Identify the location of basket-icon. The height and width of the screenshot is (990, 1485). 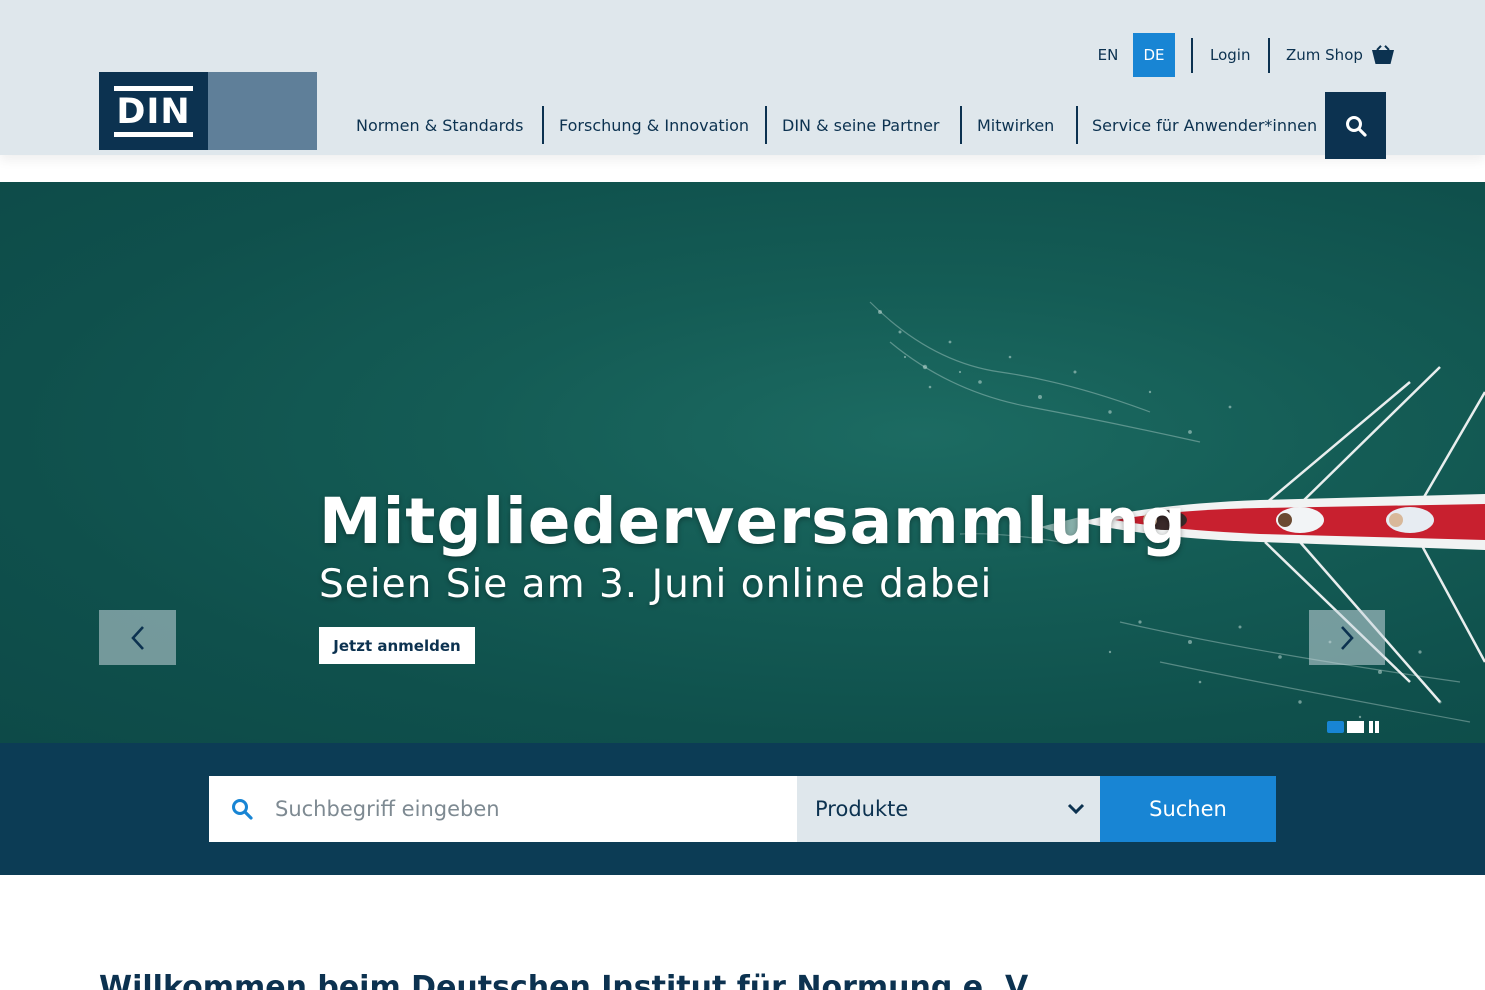
(1382, 54).